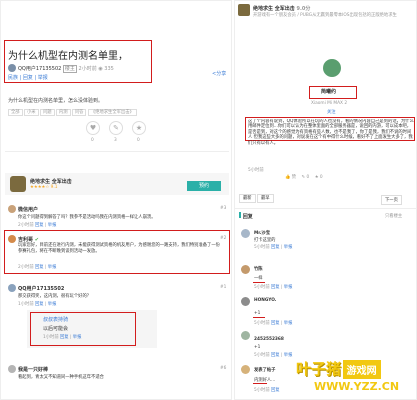 This screenshot has width=417, height=400. What do you see at coordinates (317, 177) in the screenshot?
I see `star-icon: ★` at bounding box center [317, 177].